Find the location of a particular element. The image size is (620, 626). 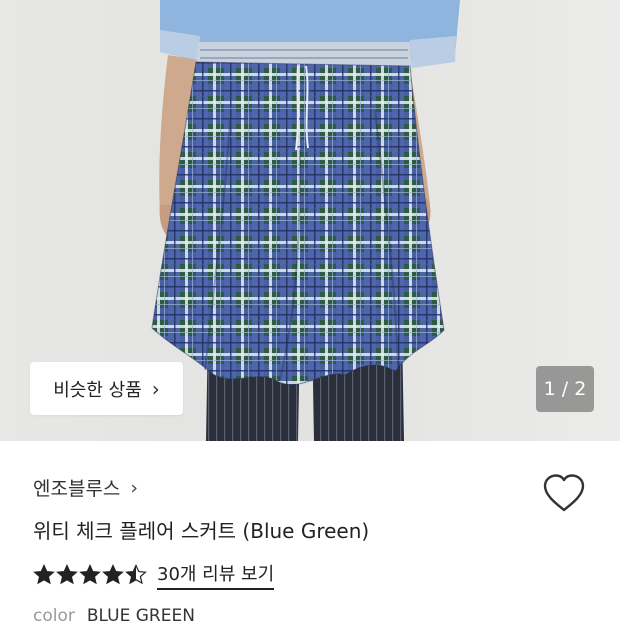

heart-outline-icon is located at coordinates (564, 493).